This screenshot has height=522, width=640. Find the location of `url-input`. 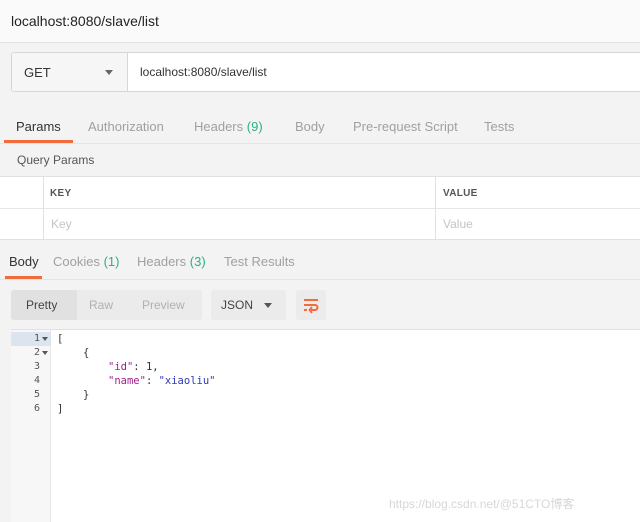

url-input is located at coordinates (384, 72).